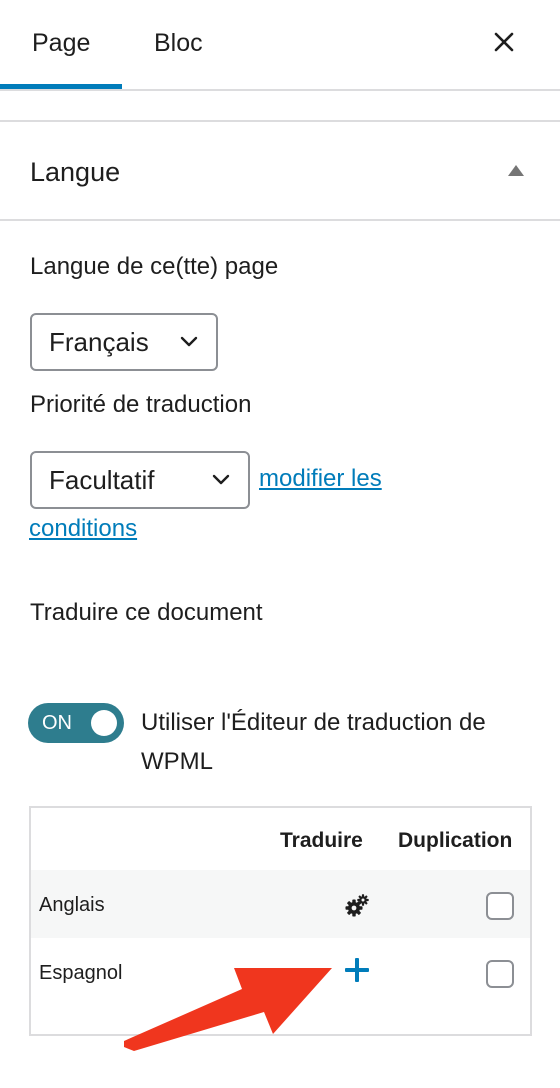 The image size is (560, 1088). What do you see at coordinates (61, 43) in the screenshot?
I see `tab-page: Page` at bounding box center [61, 43].